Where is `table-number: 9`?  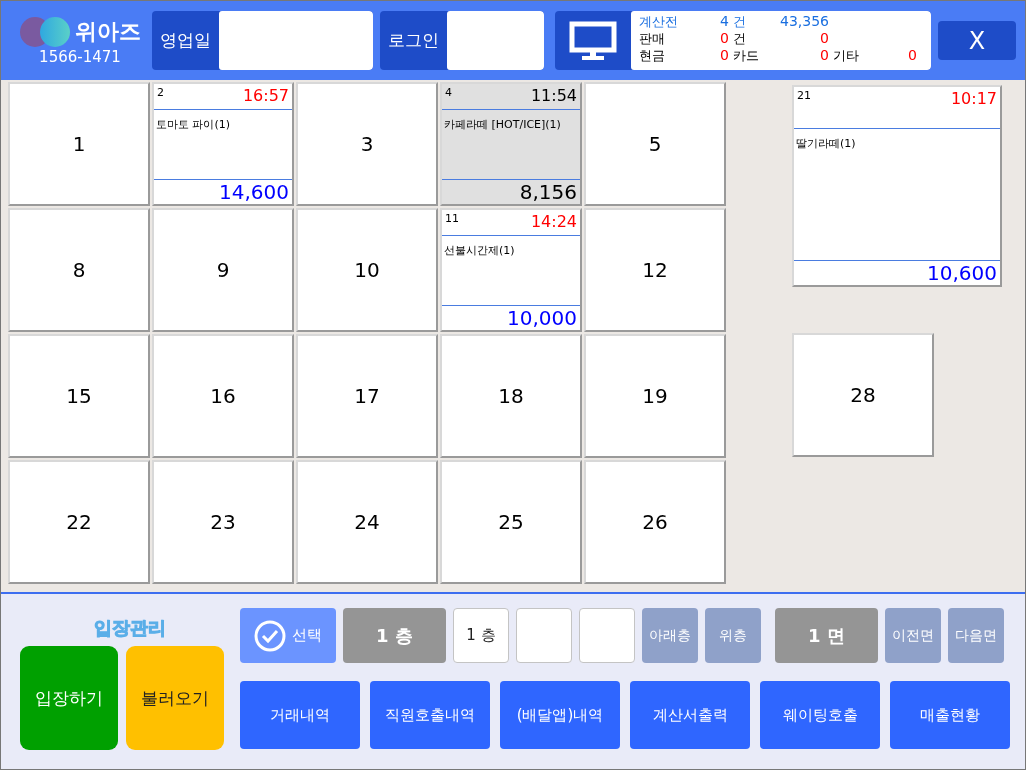
table-number: 9 is located at coordinates (223, 270).